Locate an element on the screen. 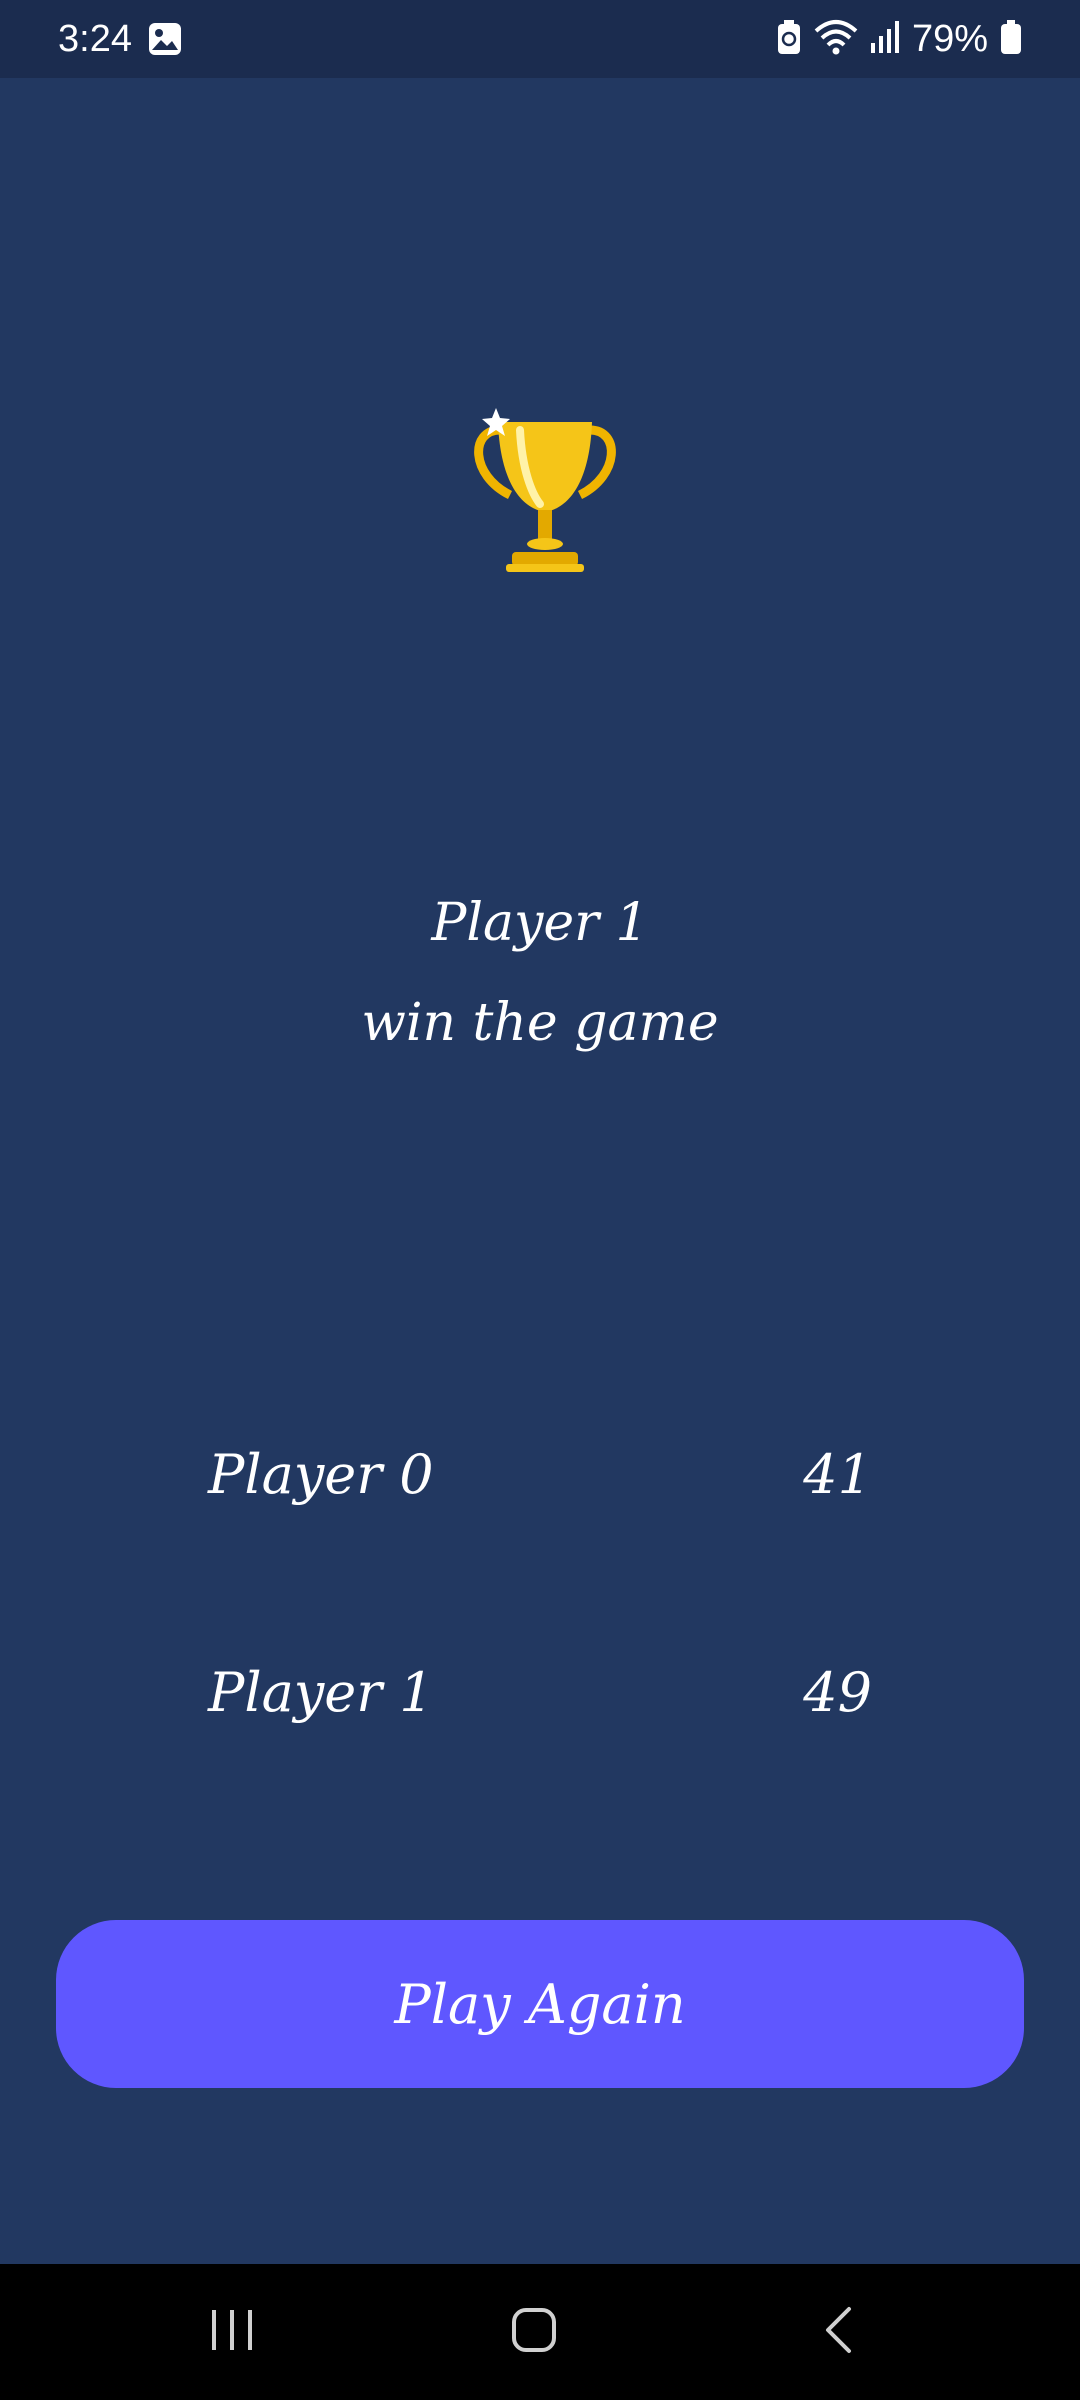  score-player-name: Player 0 is located at coordinates (321, 1474).